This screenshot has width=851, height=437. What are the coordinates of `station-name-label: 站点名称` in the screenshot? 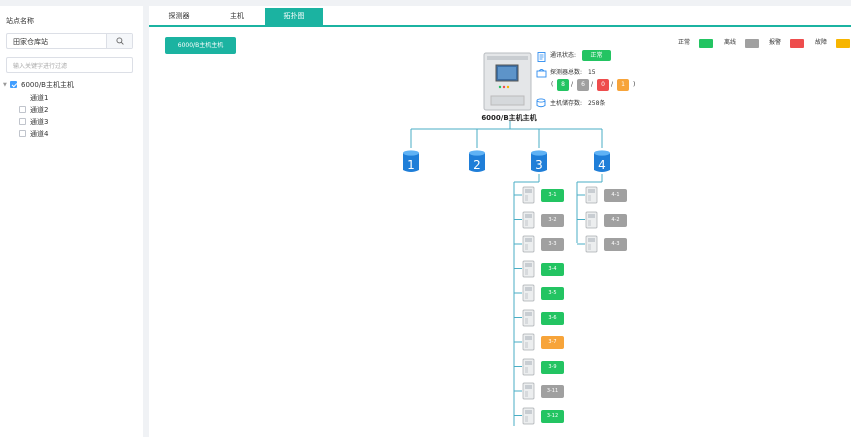 It's located at (20, 21).